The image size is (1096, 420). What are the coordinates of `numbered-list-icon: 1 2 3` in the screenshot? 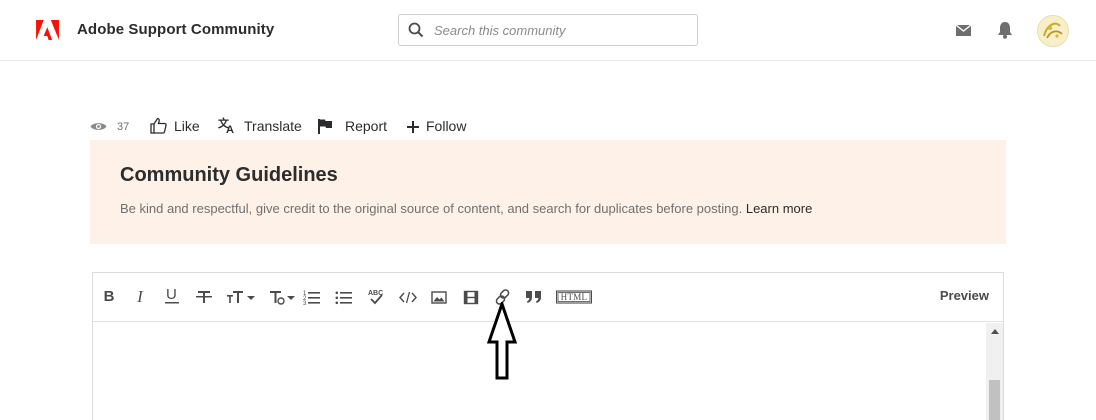 It's located at (311, 299).